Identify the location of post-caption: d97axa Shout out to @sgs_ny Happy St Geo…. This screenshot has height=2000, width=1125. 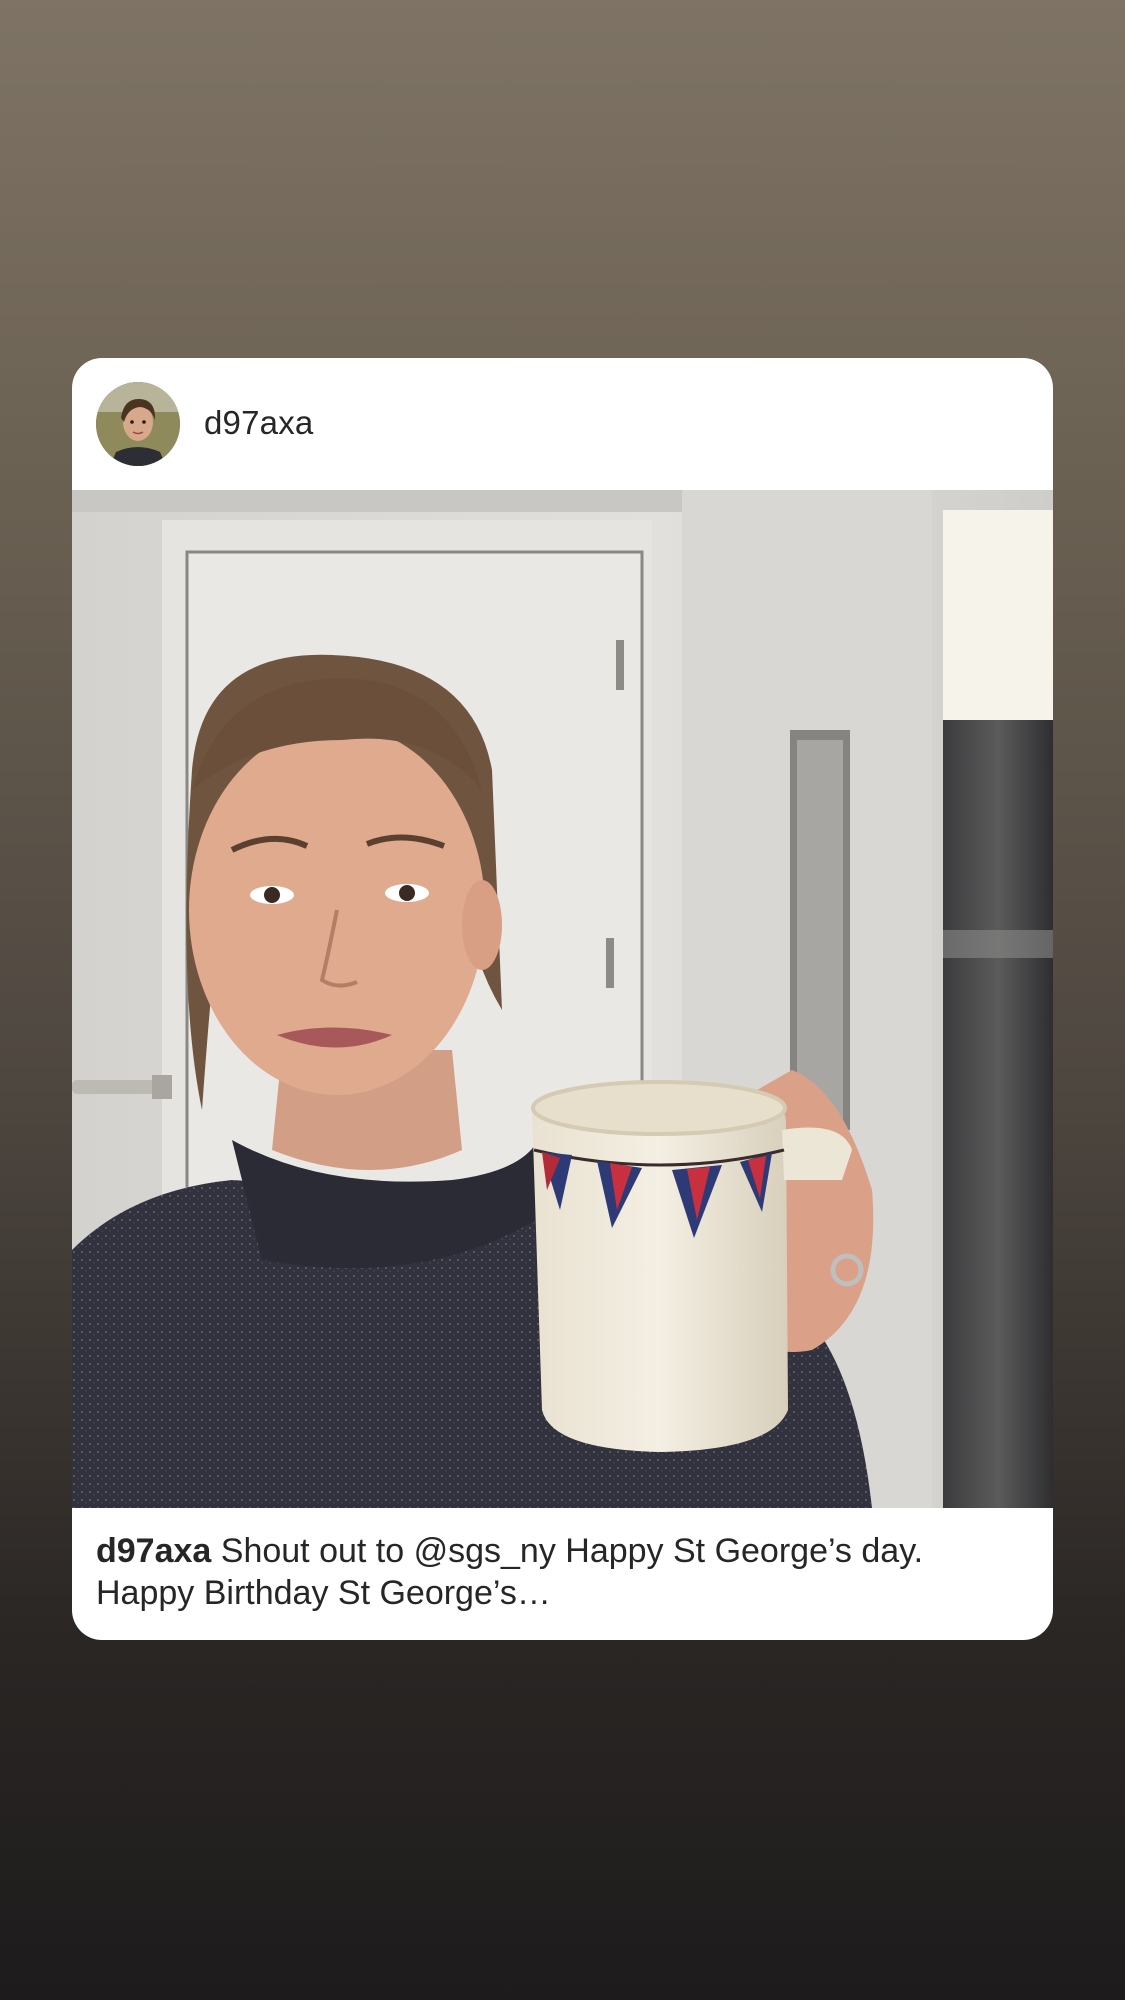
(561, 1572).